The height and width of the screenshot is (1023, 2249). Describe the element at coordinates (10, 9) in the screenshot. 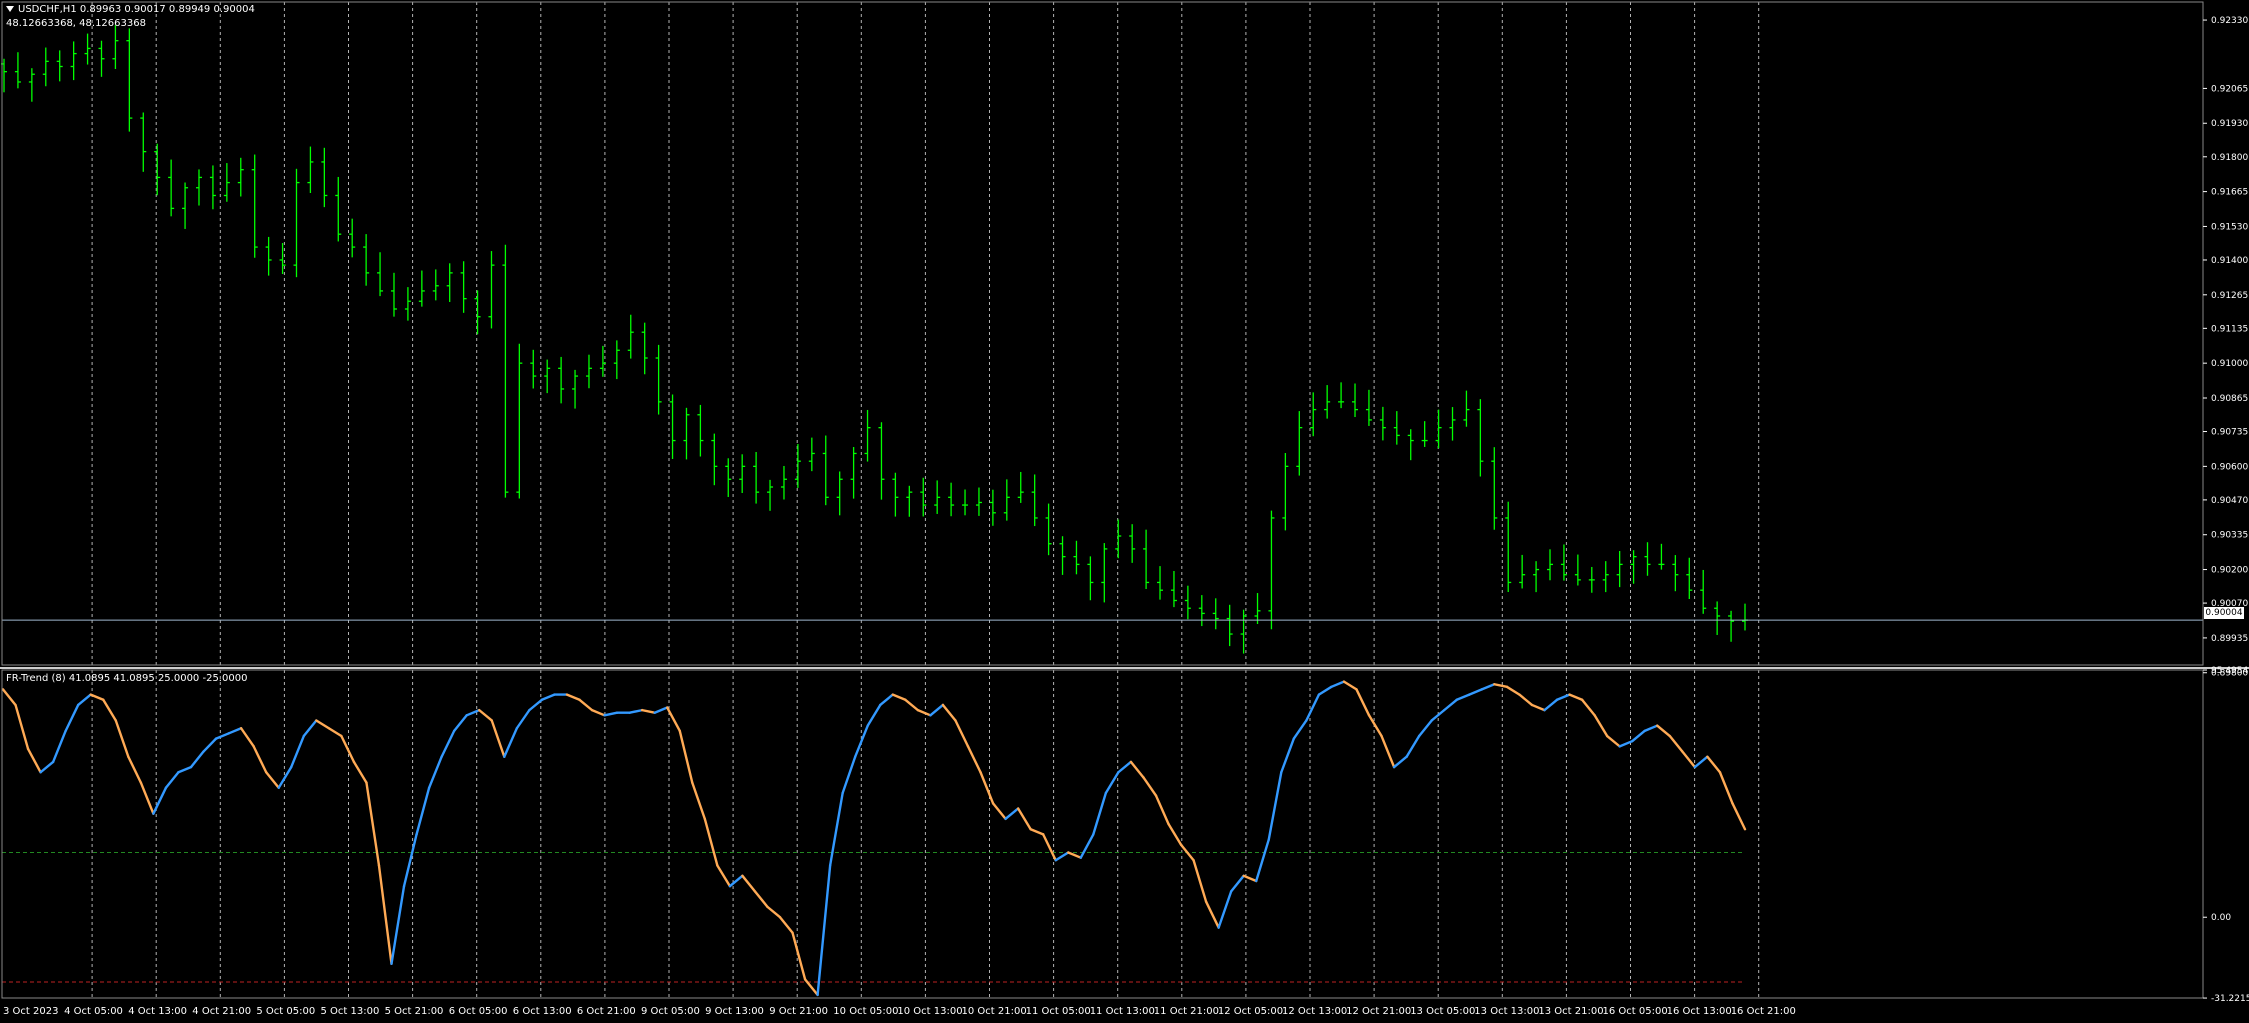

I see `collapse-triangle-icon` at that location.